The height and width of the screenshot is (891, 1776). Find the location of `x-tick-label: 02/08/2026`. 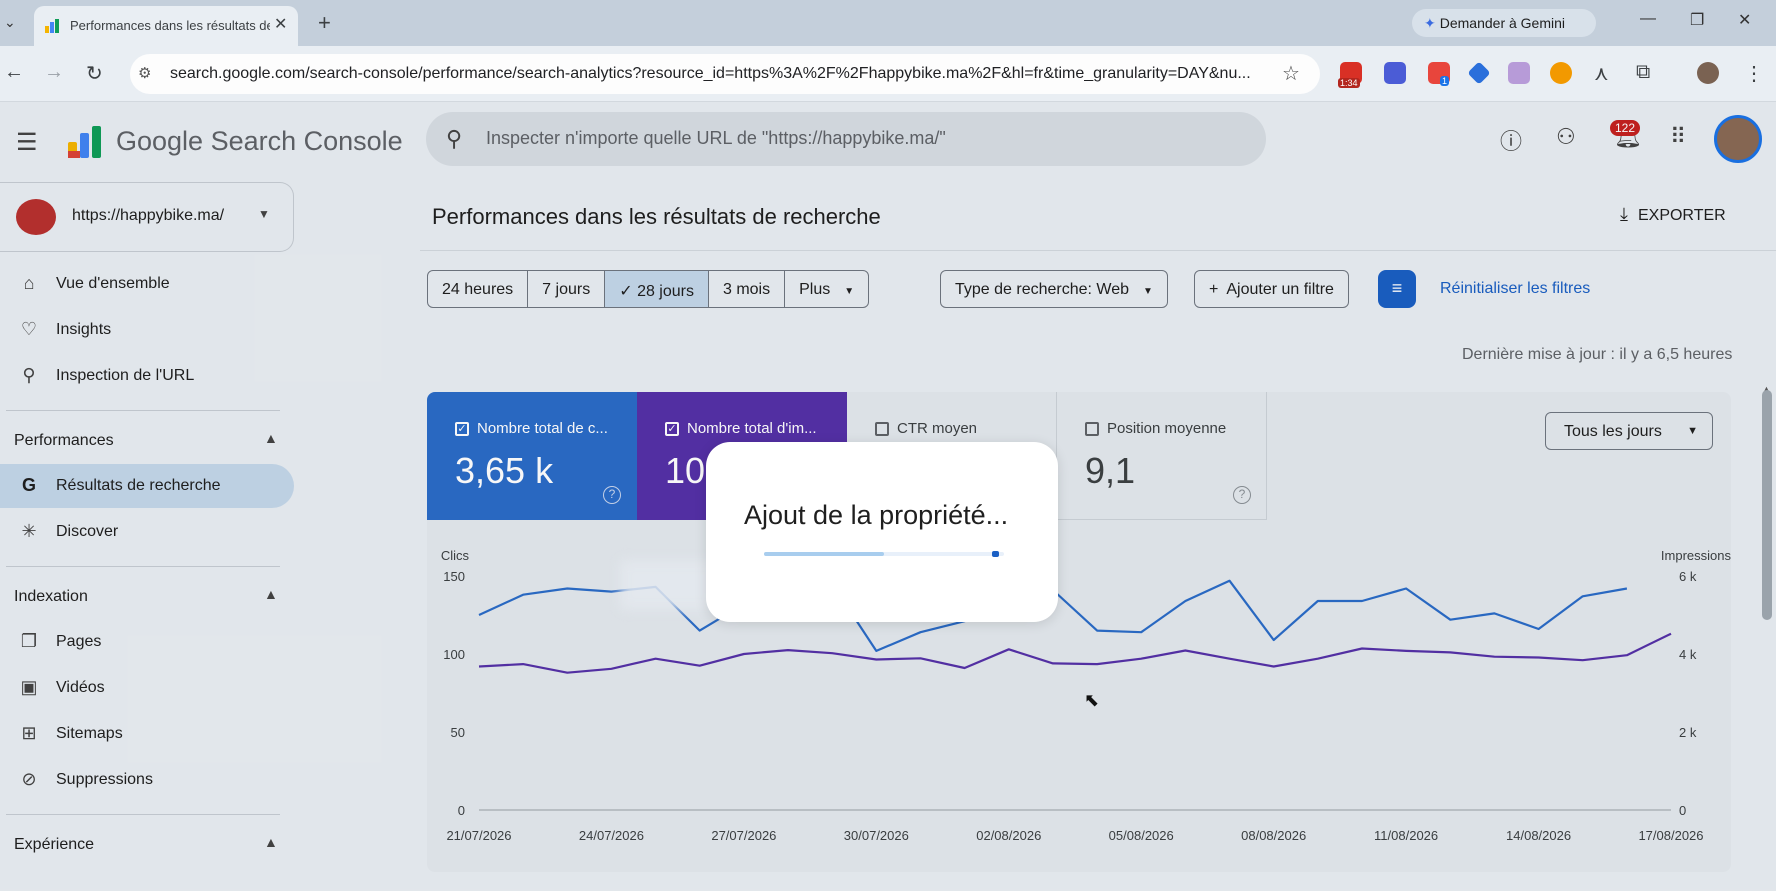

x-tick-label: 02/08/2026 is located at coordinates (1008, 835).